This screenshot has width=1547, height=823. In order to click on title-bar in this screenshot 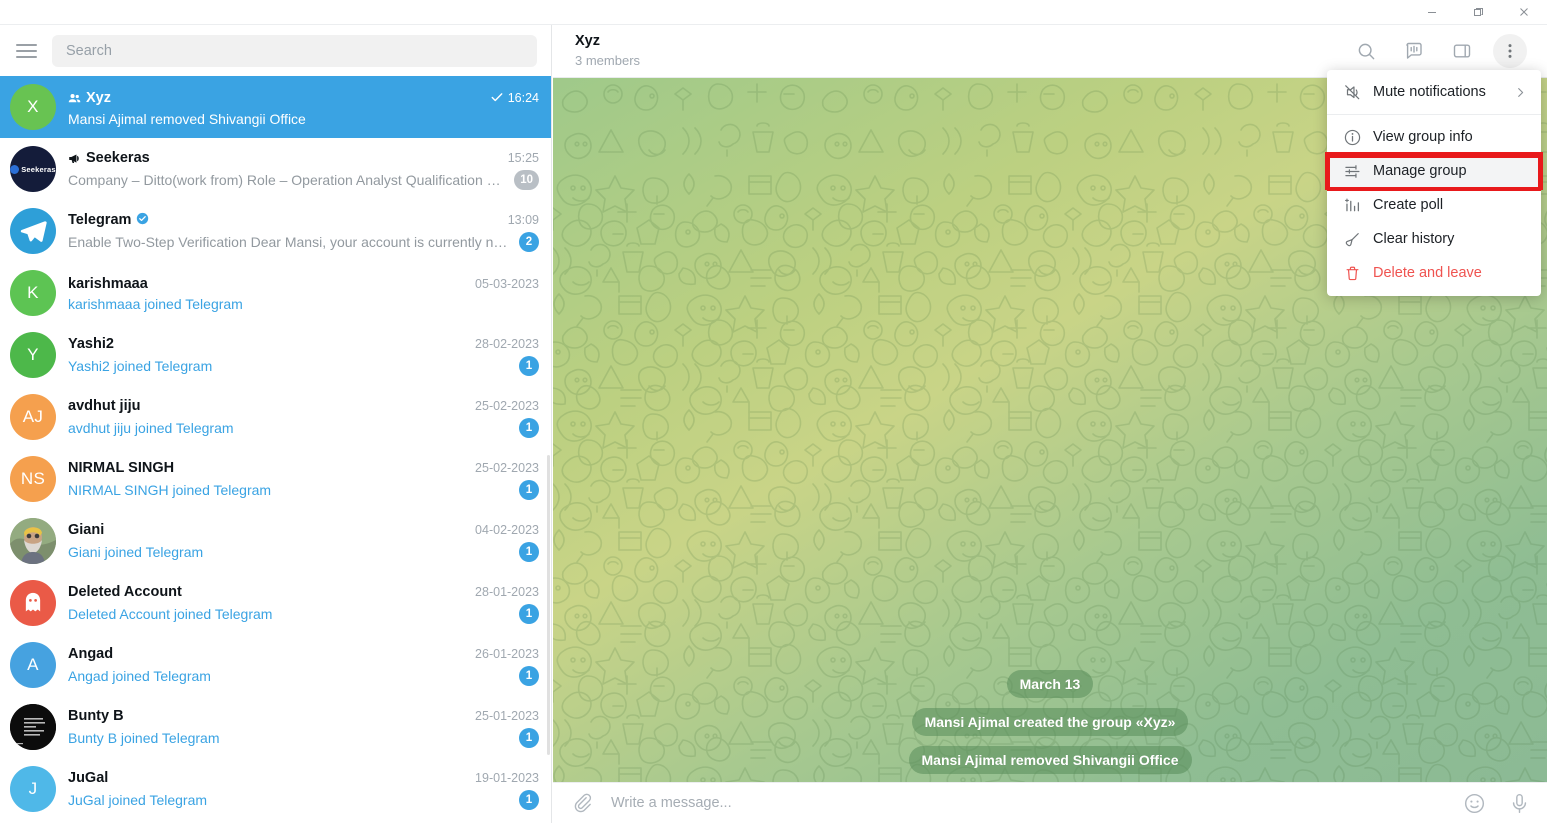, I will do `click(773, 12)`.